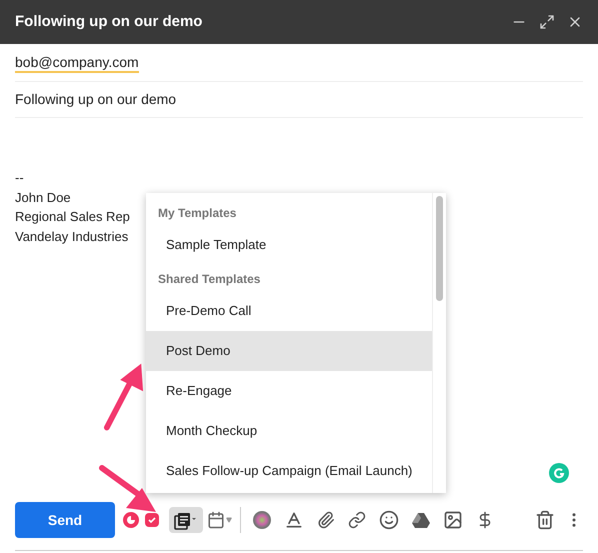 The width and height of the screenshot is (598, 553). I want to click on subject-field: Following up on our demo, so click(95, 99).